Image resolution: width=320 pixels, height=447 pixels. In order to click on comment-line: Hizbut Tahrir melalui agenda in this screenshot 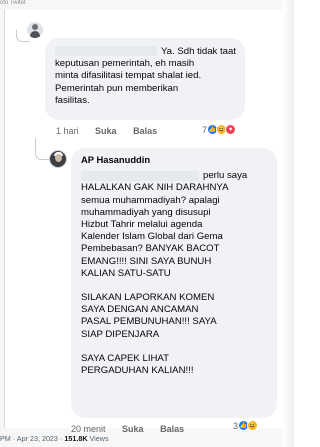, I will do `click(142, 225)`.